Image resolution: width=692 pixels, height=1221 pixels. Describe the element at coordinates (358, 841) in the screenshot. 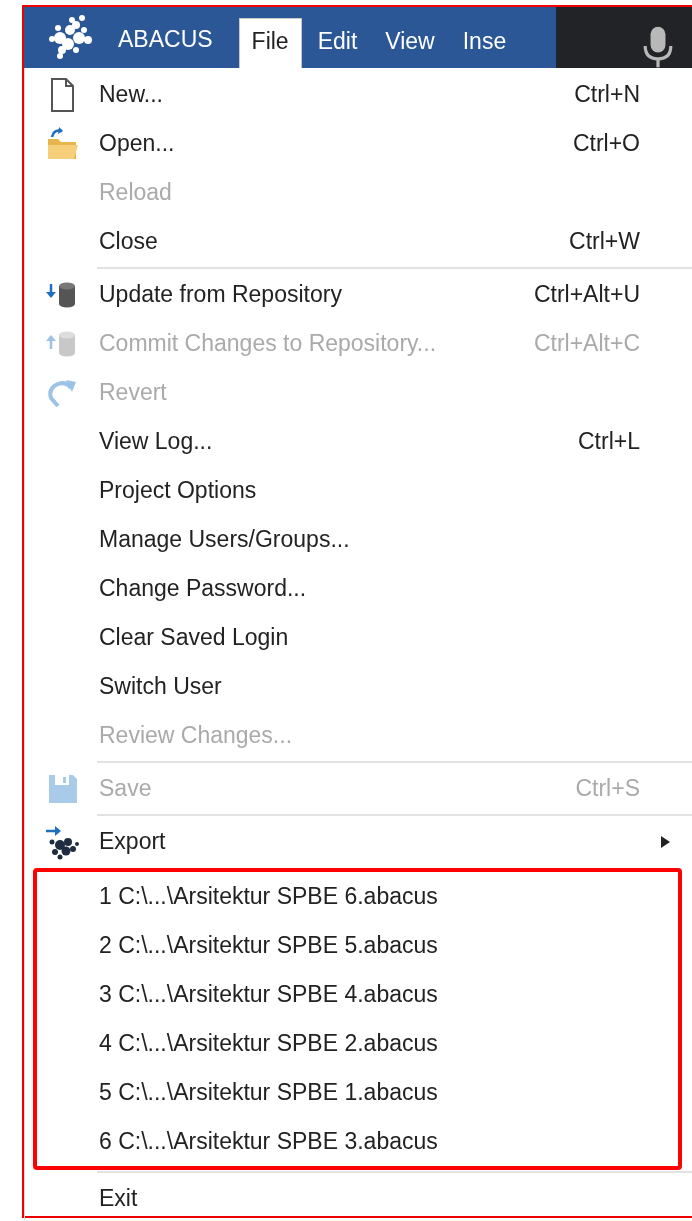

I see `menu-item: Export` at that location.